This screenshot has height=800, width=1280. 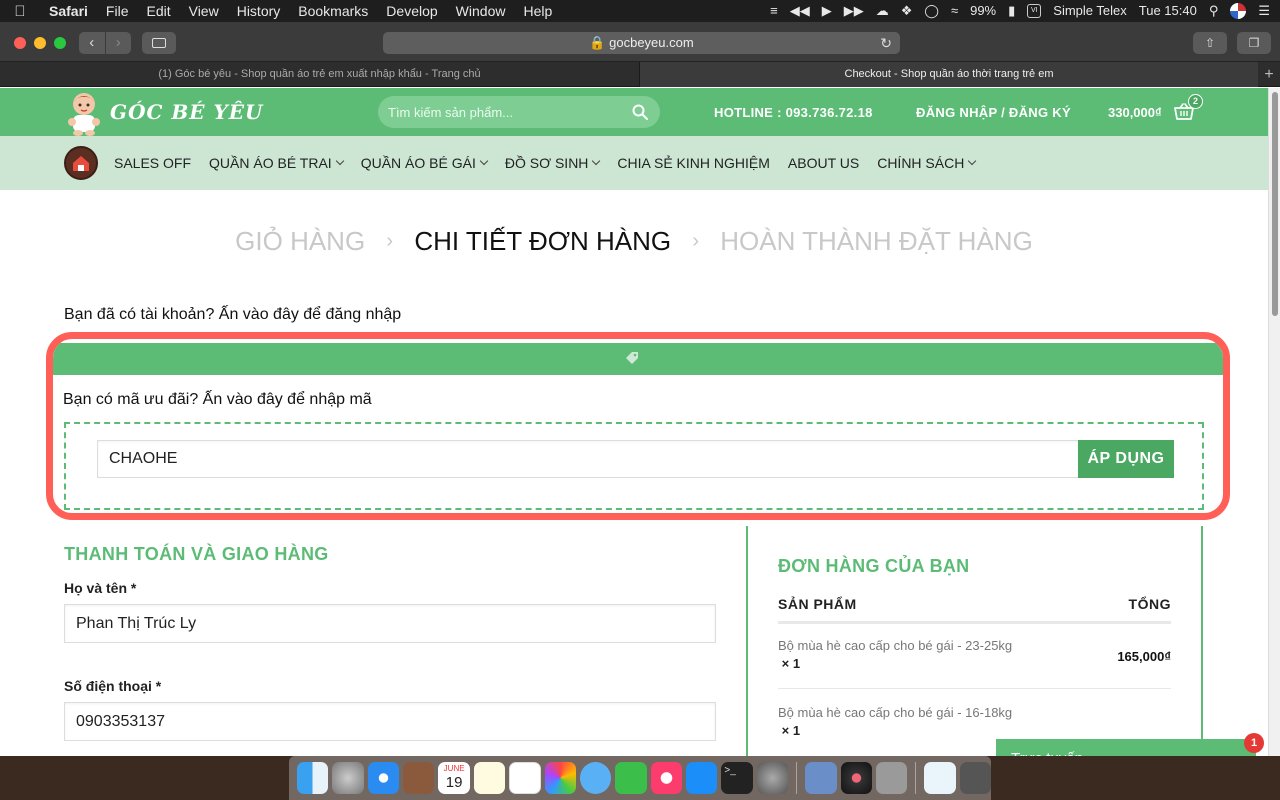 What do you see at coordinates (489, 778) in the screenshot?
I see `notes-icon` at bounding box center [489, 778].